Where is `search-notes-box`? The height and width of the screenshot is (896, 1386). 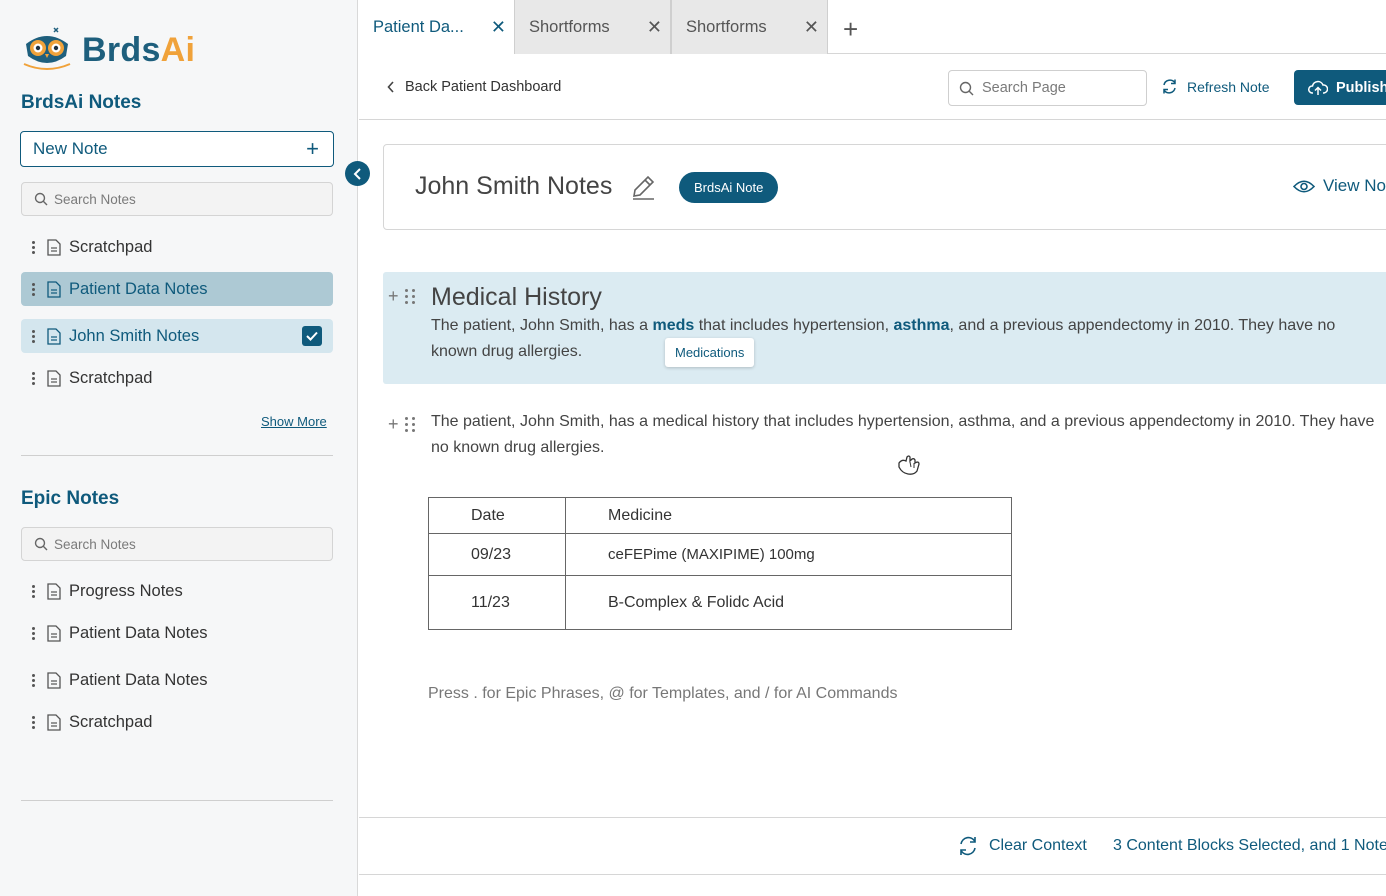 search-notes-box is located at coordinates (177, 199).